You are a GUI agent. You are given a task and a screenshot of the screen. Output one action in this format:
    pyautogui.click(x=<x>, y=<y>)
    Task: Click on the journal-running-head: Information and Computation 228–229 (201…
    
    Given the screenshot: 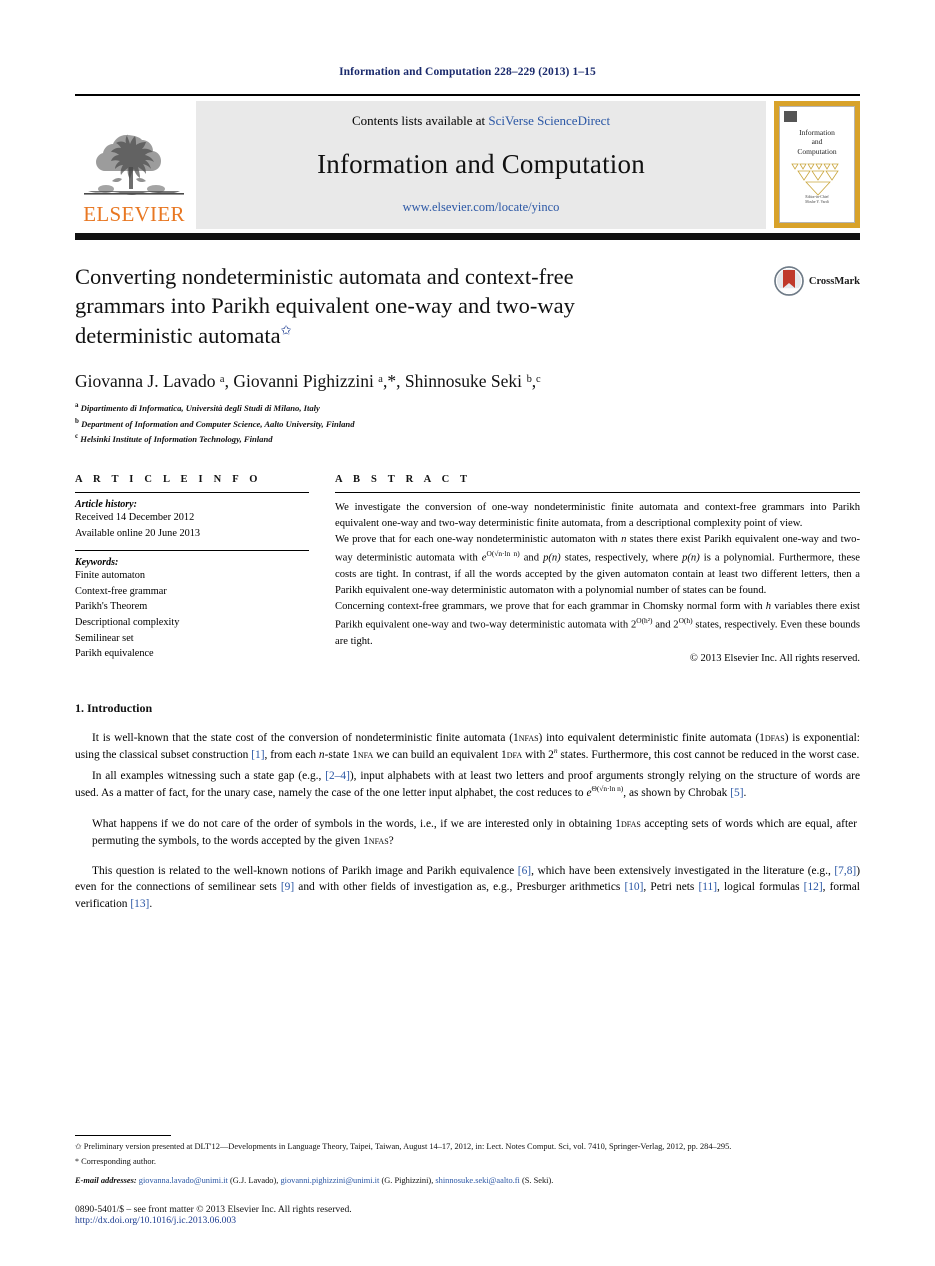 What is the action you would take?
    pyautogui.click(x=467, y=72)
    